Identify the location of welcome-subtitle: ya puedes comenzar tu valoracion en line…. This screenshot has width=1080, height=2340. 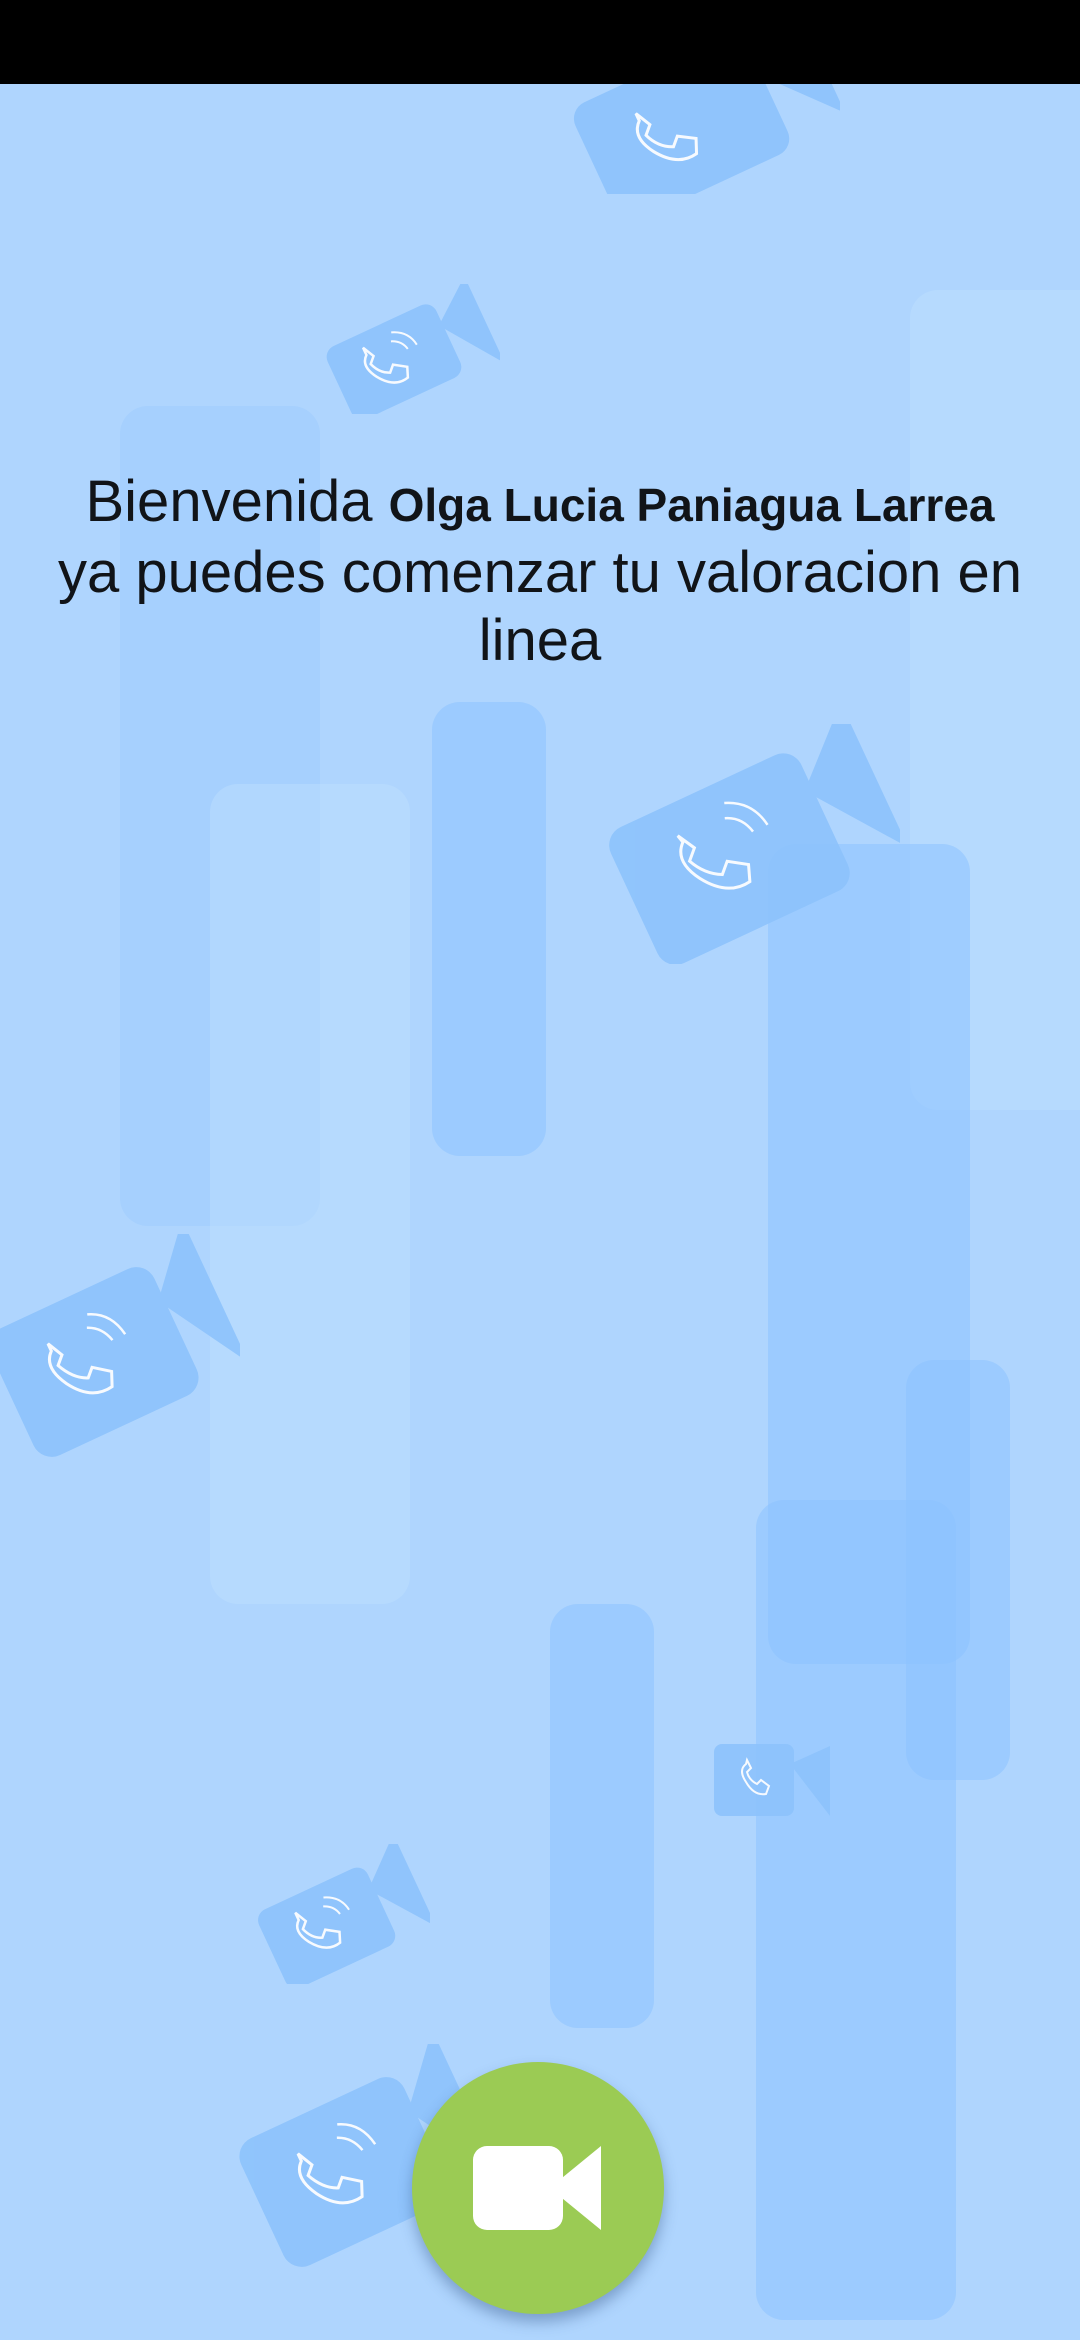
(540, 606).